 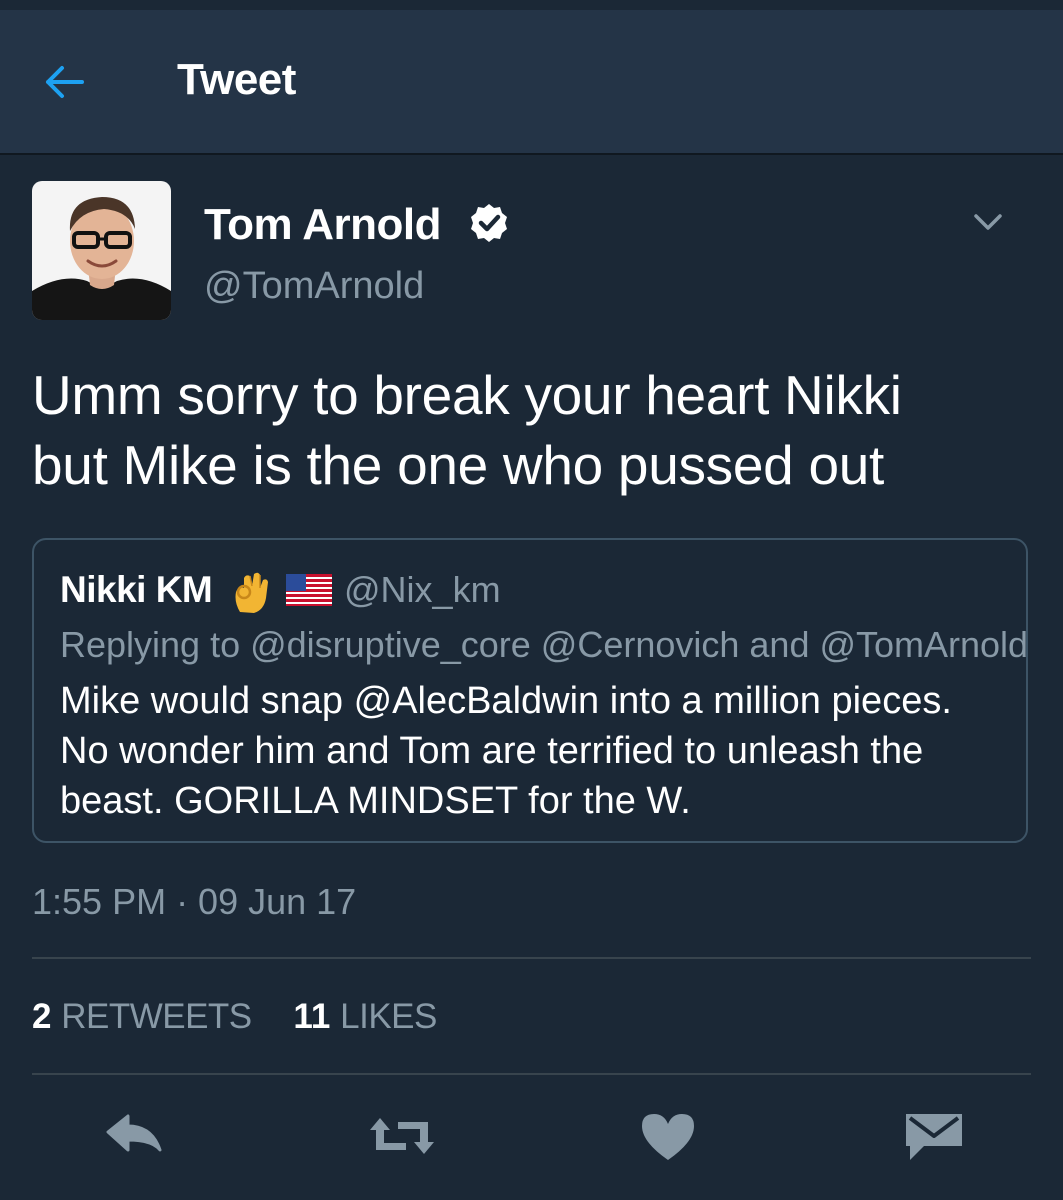 I want to click on author-name: Tom Arnold, so click(x=322, y=225).